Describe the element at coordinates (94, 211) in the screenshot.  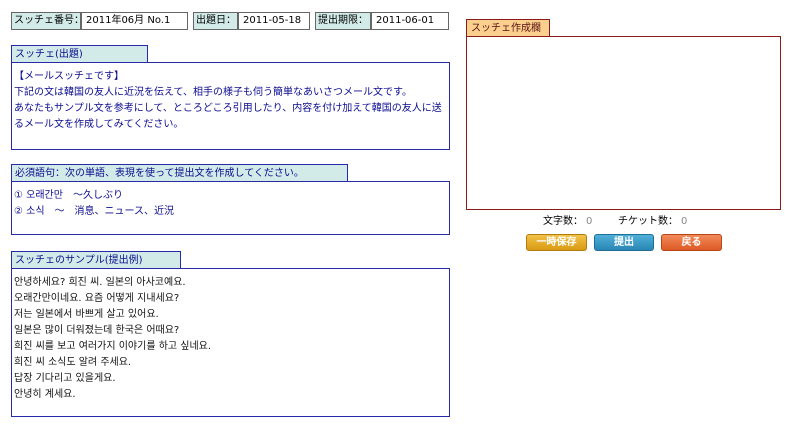
I see `required-word-item: ② 소식 ～ 消息、ニュース、近況` at that location.